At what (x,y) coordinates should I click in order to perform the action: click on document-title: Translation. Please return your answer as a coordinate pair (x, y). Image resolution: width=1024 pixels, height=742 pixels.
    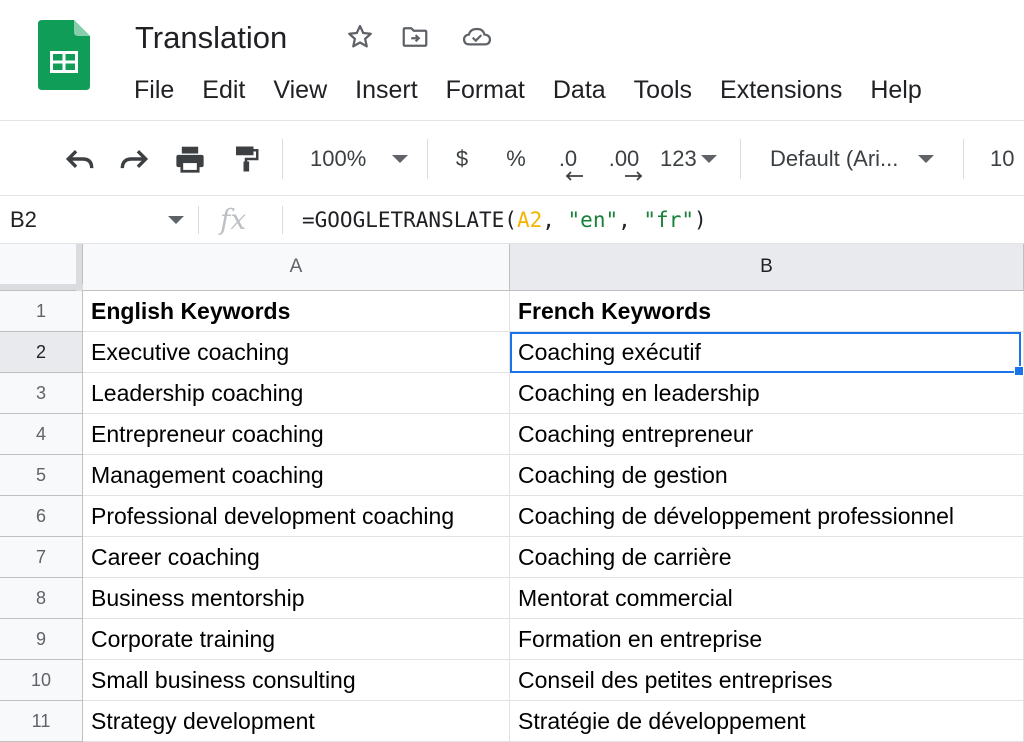
    Looking at the image, I should click on (211, 38).